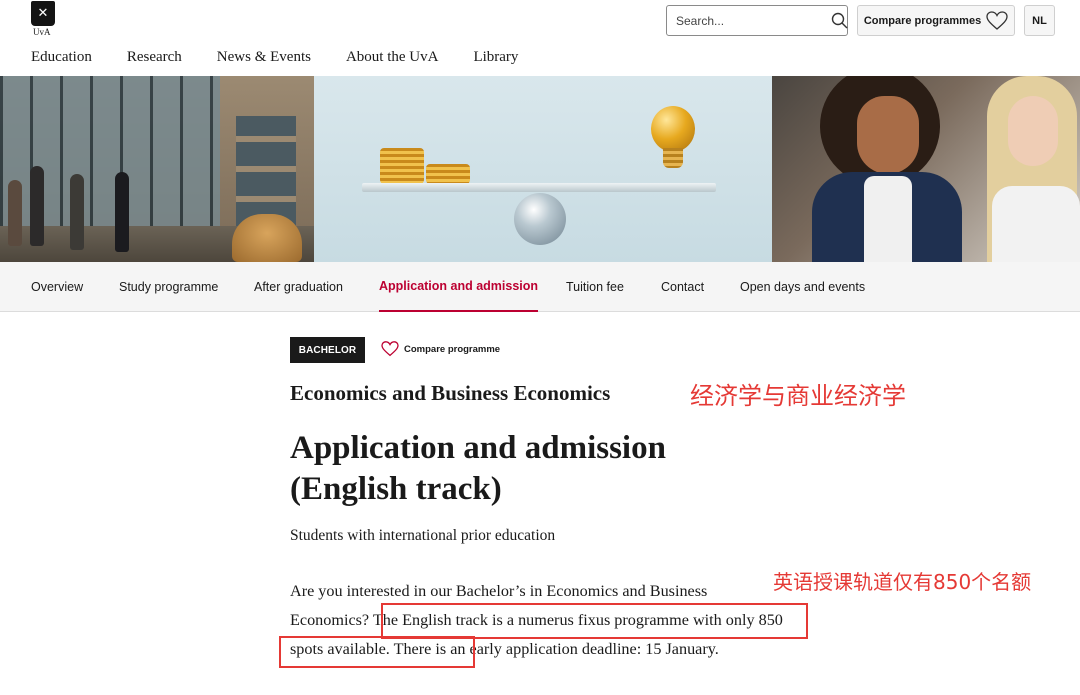  What do you see at coordinates (595, 287) in the screenshot?
I see `tab-tuition-fee: Tuition fee` at bounding box center [595, 287].